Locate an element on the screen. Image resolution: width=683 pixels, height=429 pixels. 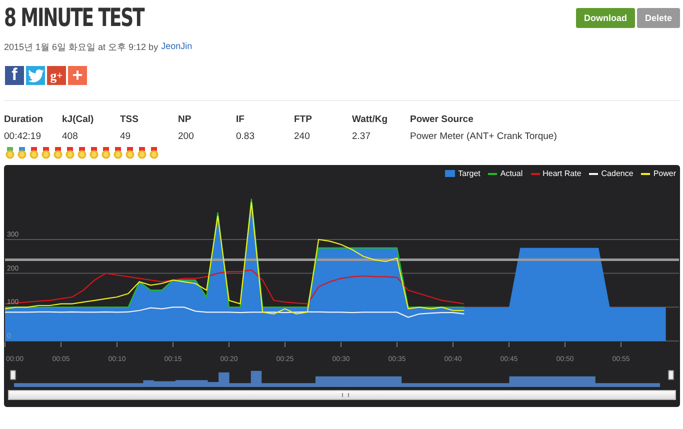
stat-label: kJ(Cal) is located at coordinates (78, 119).